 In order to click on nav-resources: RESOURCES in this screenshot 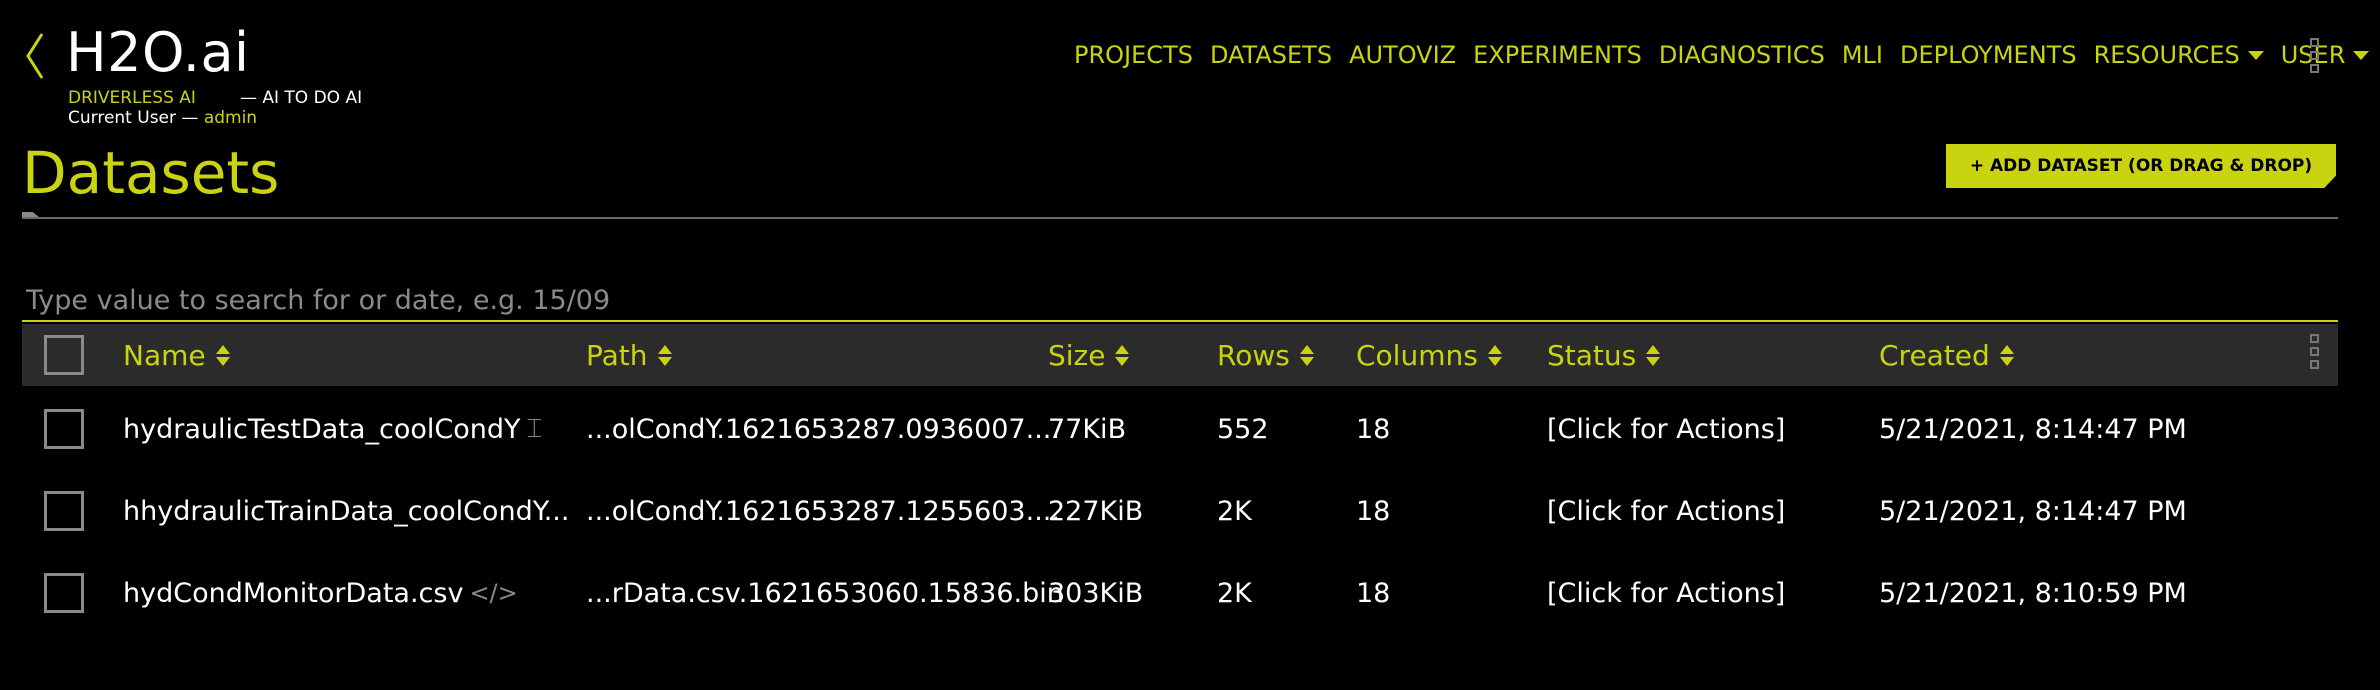, I will do `click(2179, 55)`.